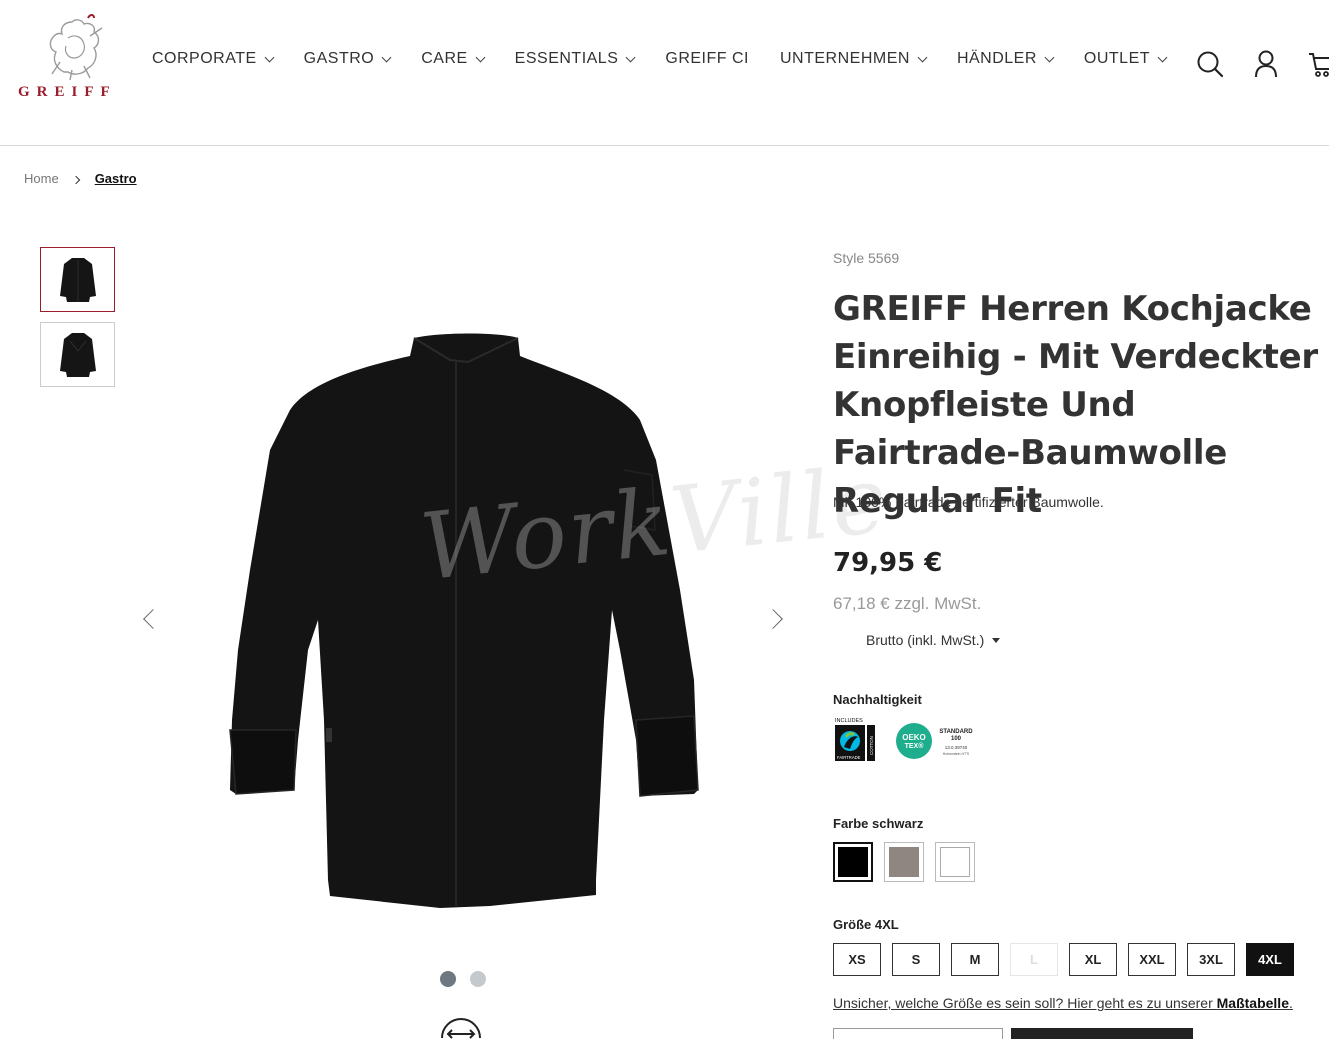 The height and width of the screenshot is (1039, 1329). Describe the element at coordinates (888, 563) in the screenshot. I see `product-price: 79,95 €` at that location.